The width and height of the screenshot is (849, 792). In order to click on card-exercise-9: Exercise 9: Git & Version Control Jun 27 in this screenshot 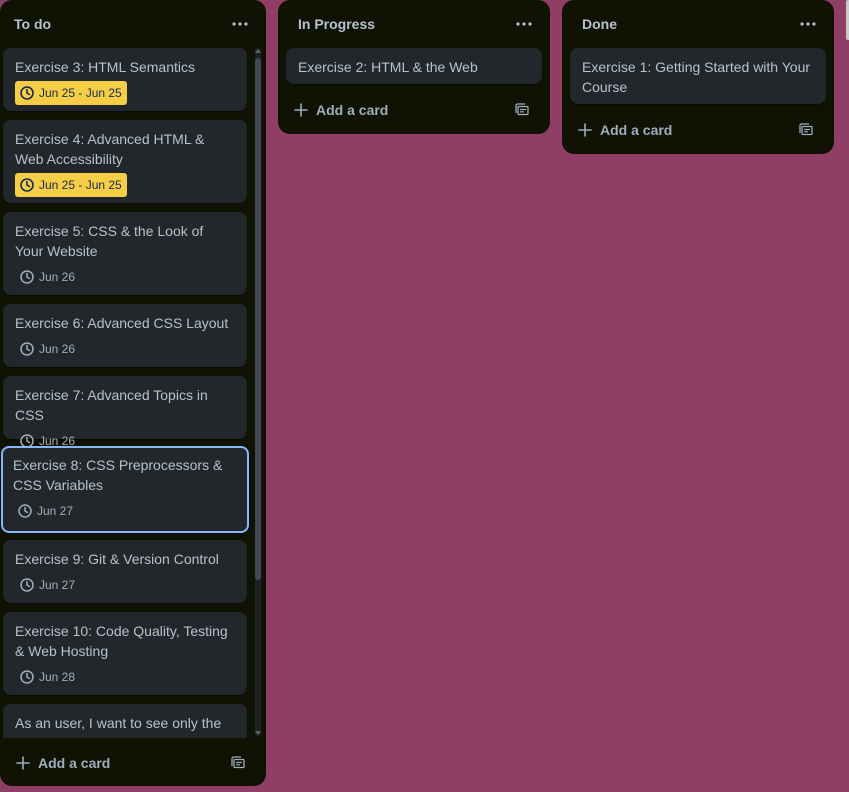, I will do `click(125, 571)`.